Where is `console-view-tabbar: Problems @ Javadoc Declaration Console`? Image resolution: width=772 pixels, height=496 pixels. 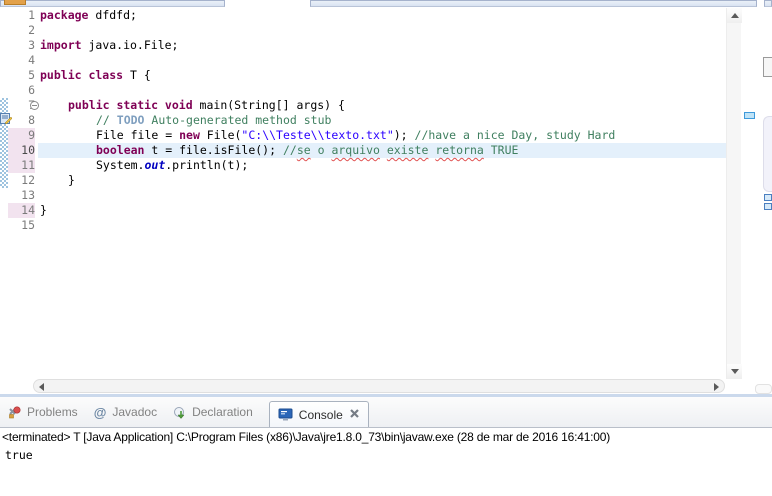
console-view-tabbar: Problems @ Javadoc Declaration Console is located at coordinates (386, 412).